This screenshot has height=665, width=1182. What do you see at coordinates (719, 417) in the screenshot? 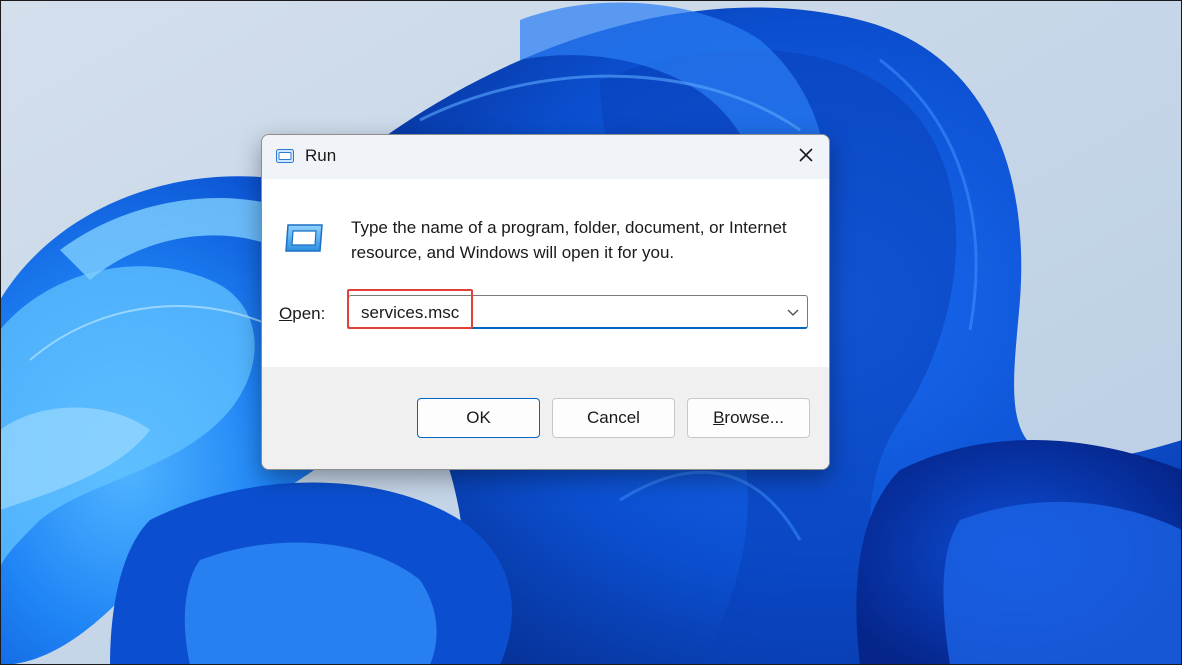
I see `browse-accelerator: B` at bounding box center [719, 417].